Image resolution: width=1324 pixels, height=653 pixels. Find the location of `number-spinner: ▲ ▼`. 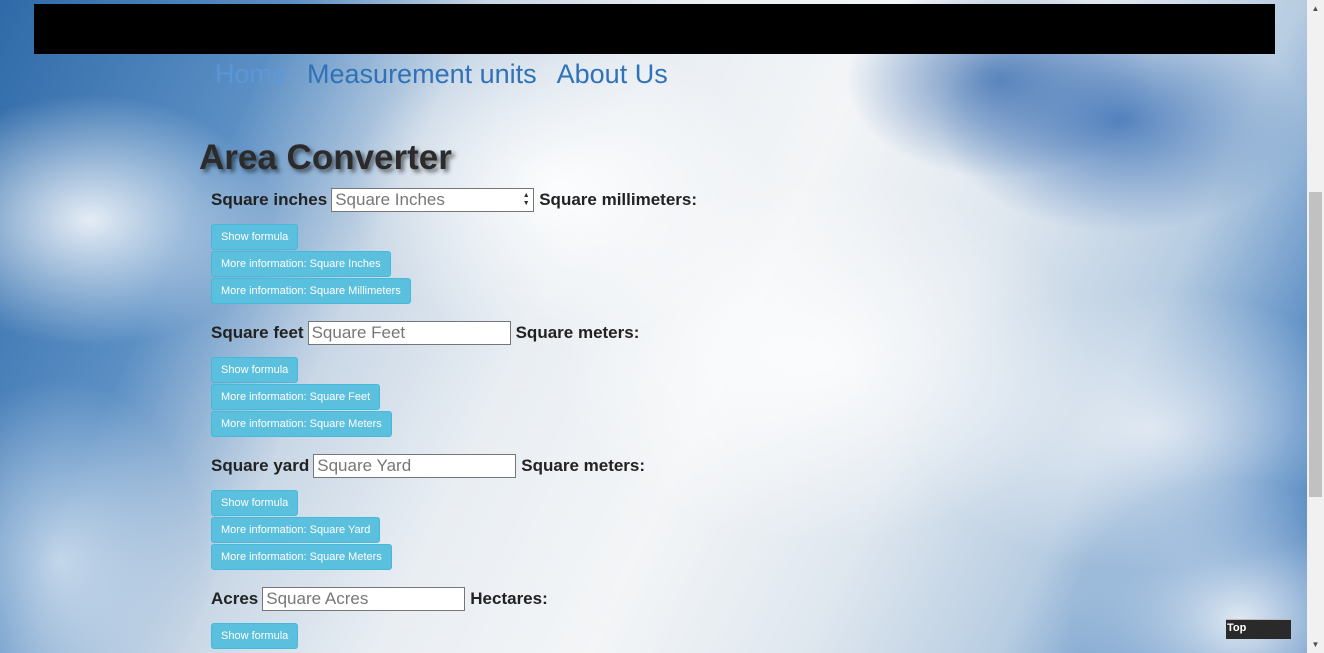

number-spinner: ▲ ▼ is located at coordinates (526, 200).